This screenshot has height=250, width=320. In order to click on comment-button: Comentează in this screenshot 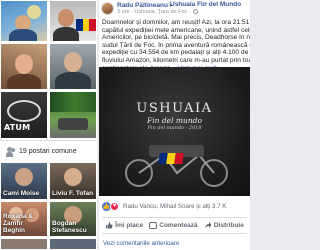, I will do `click(173, 225)`.